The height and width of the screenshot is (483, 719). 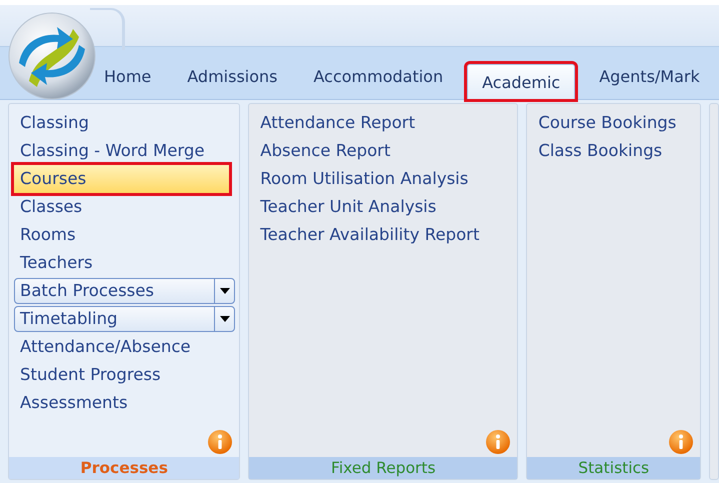 I want to click on menu-item: Absence Report, so click(x=384, y=151).